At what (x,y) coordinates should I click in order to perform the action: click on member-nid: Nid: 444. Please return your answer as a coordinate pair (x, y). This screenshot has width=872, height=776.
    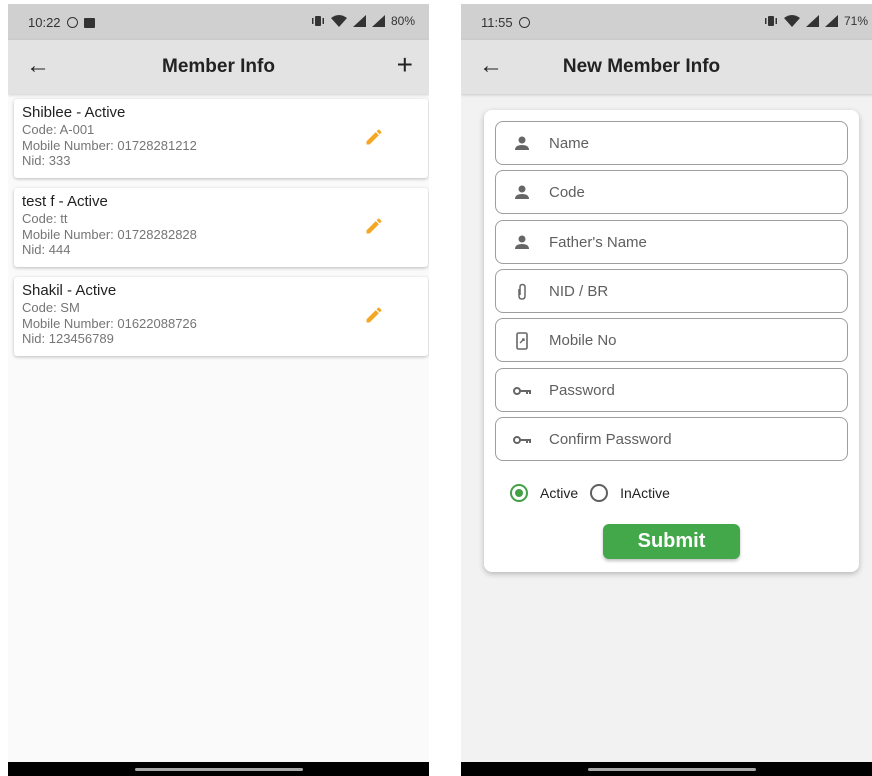
    Looking at the image, I should click on (46, 249).